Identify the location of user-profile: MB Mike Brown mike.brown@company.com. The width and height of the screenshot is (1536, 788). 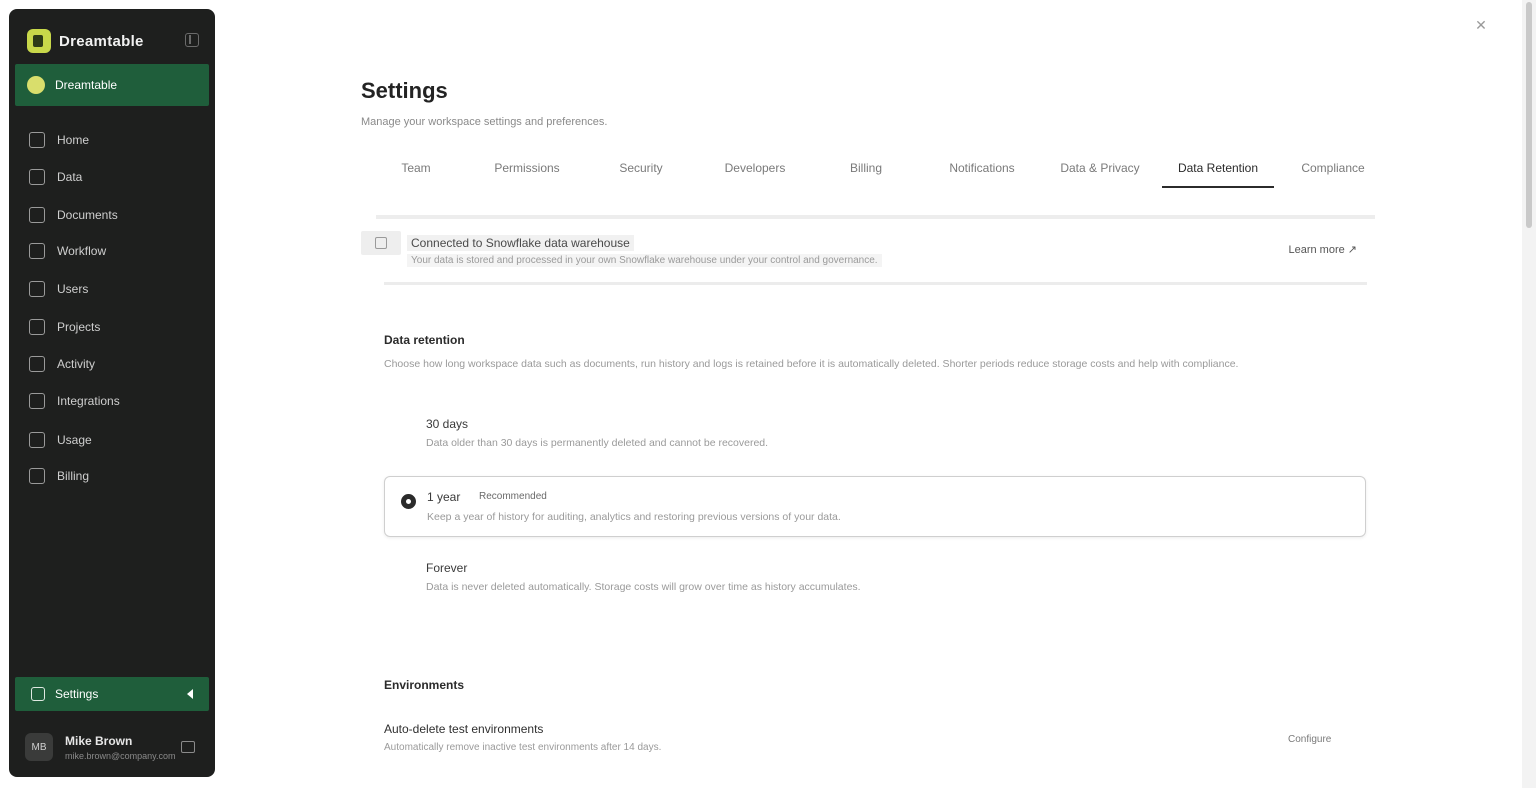
(112, 747).